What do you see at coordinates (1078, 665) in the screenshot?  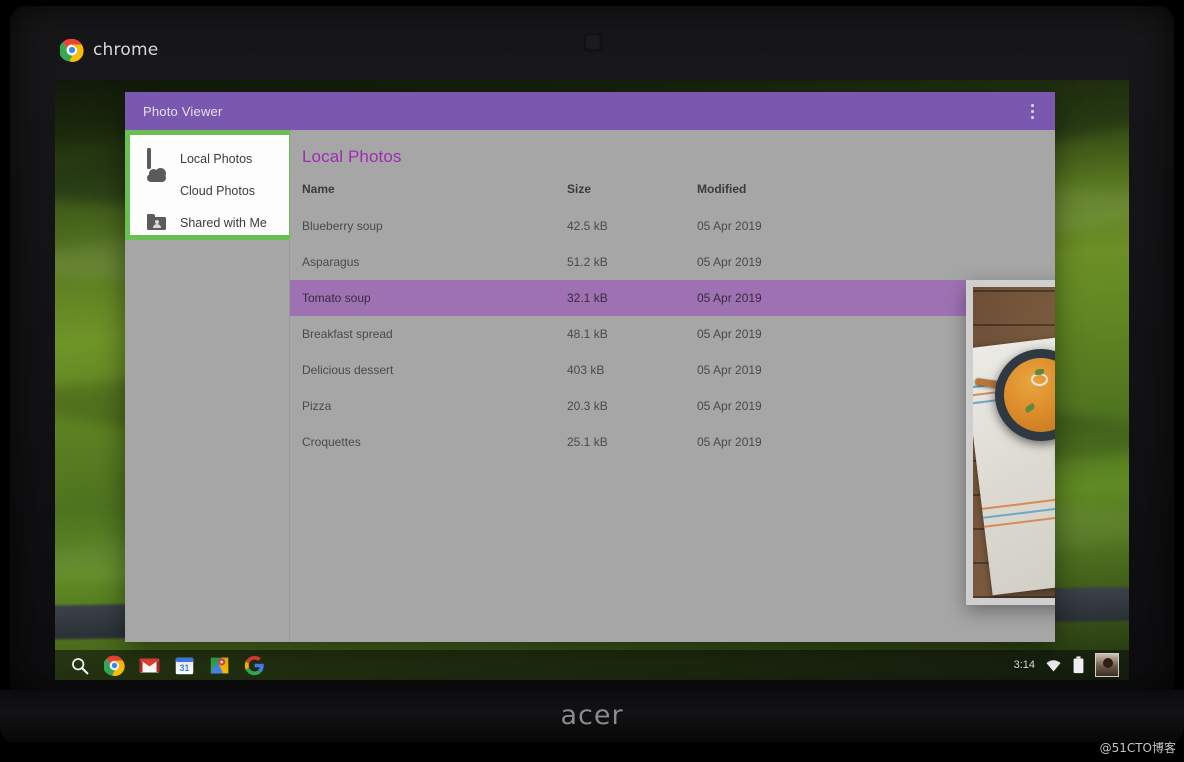 I see `battery-icon` at bounding box center [1078, 665].